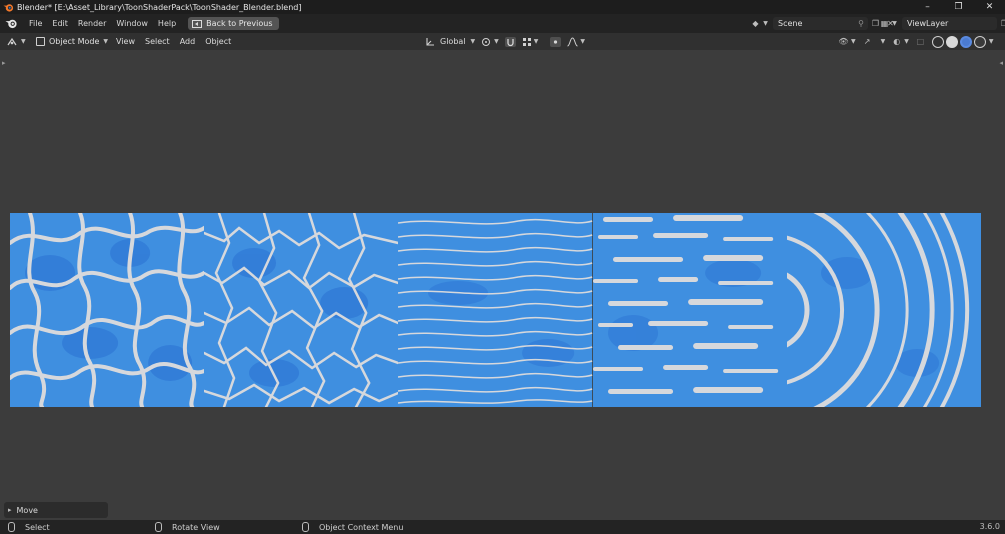 Image resolution: width=1005 pixels, height=534 pixels. I want to click on blender-version: 3.6.0, so click(989, 526).